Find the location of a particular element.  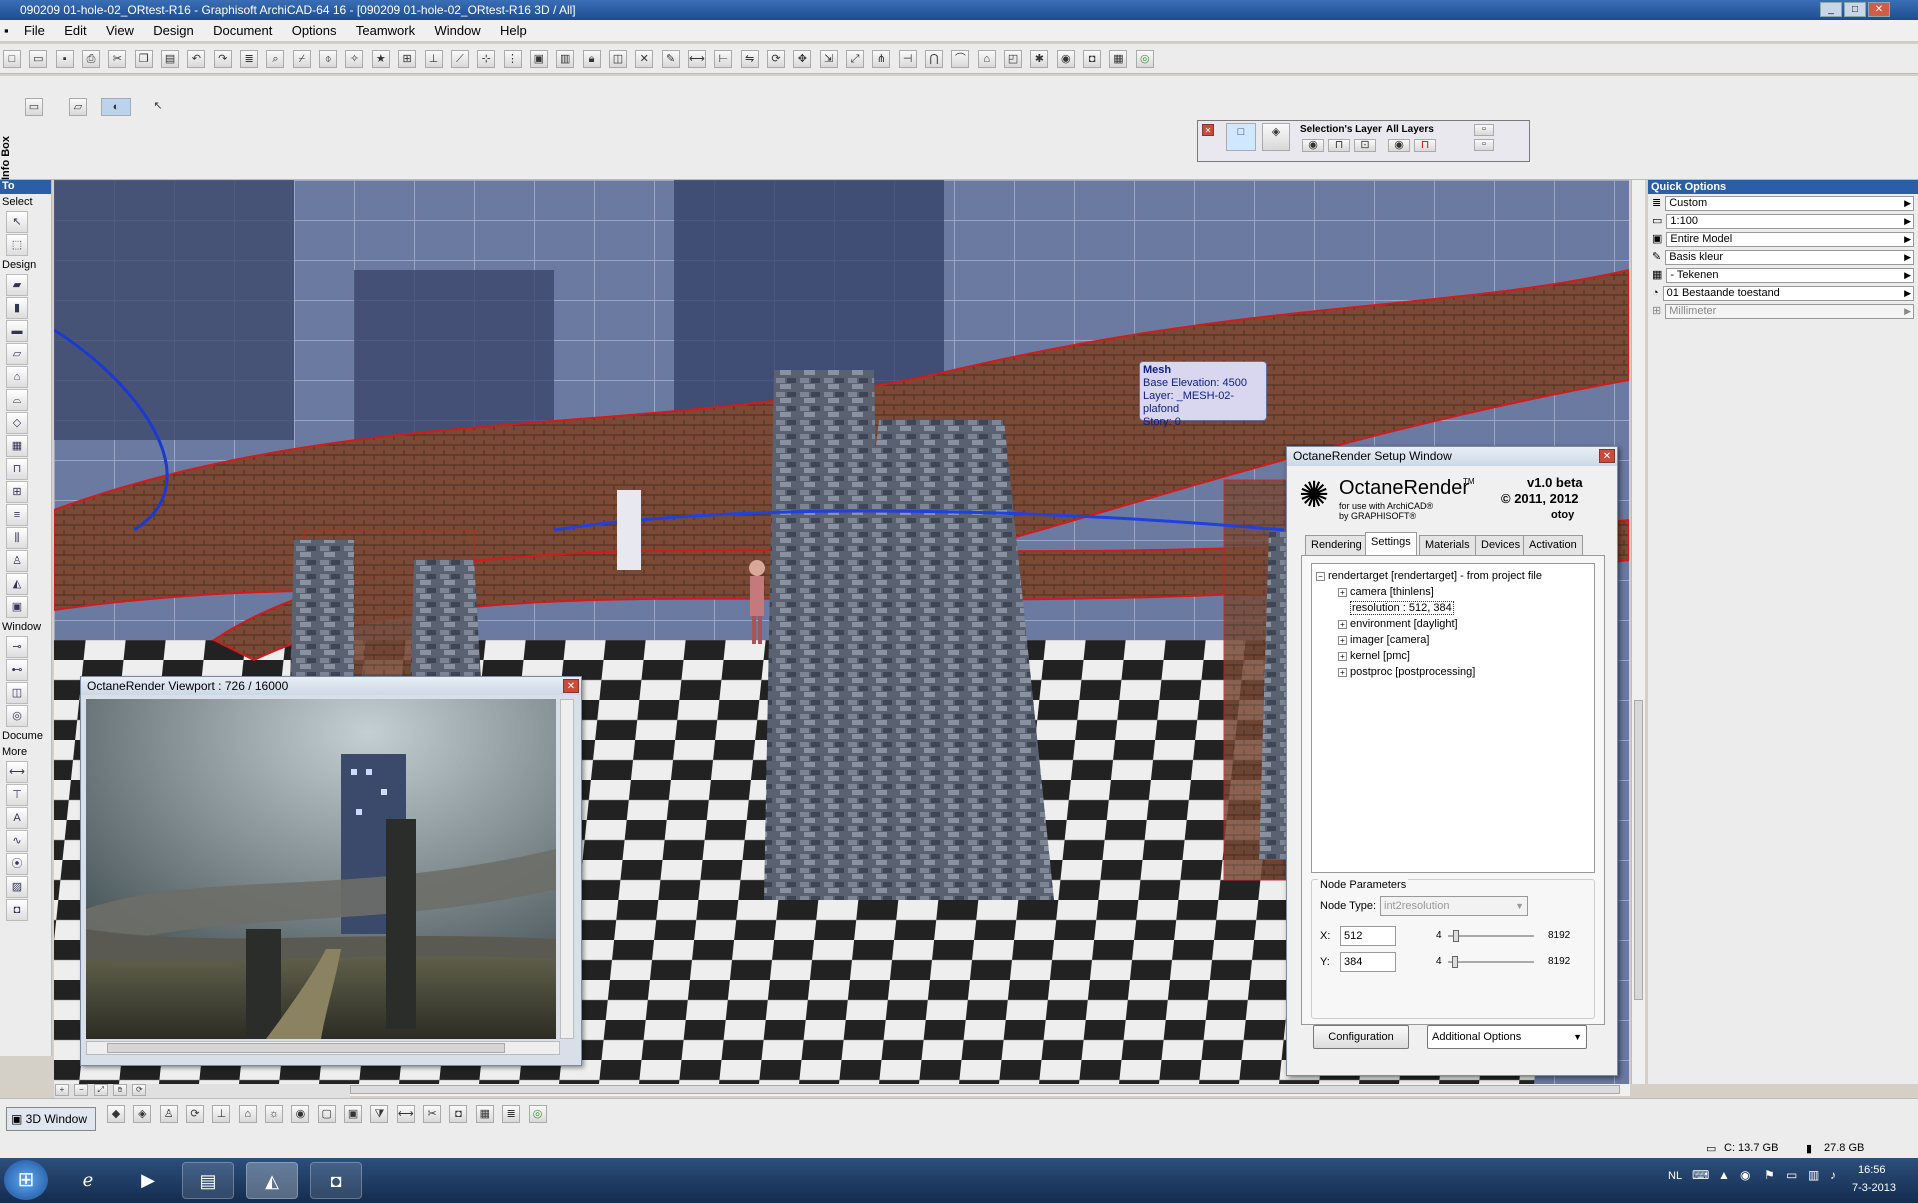

camera-tool-icon: ◘ is located at coordinates (17, 910).